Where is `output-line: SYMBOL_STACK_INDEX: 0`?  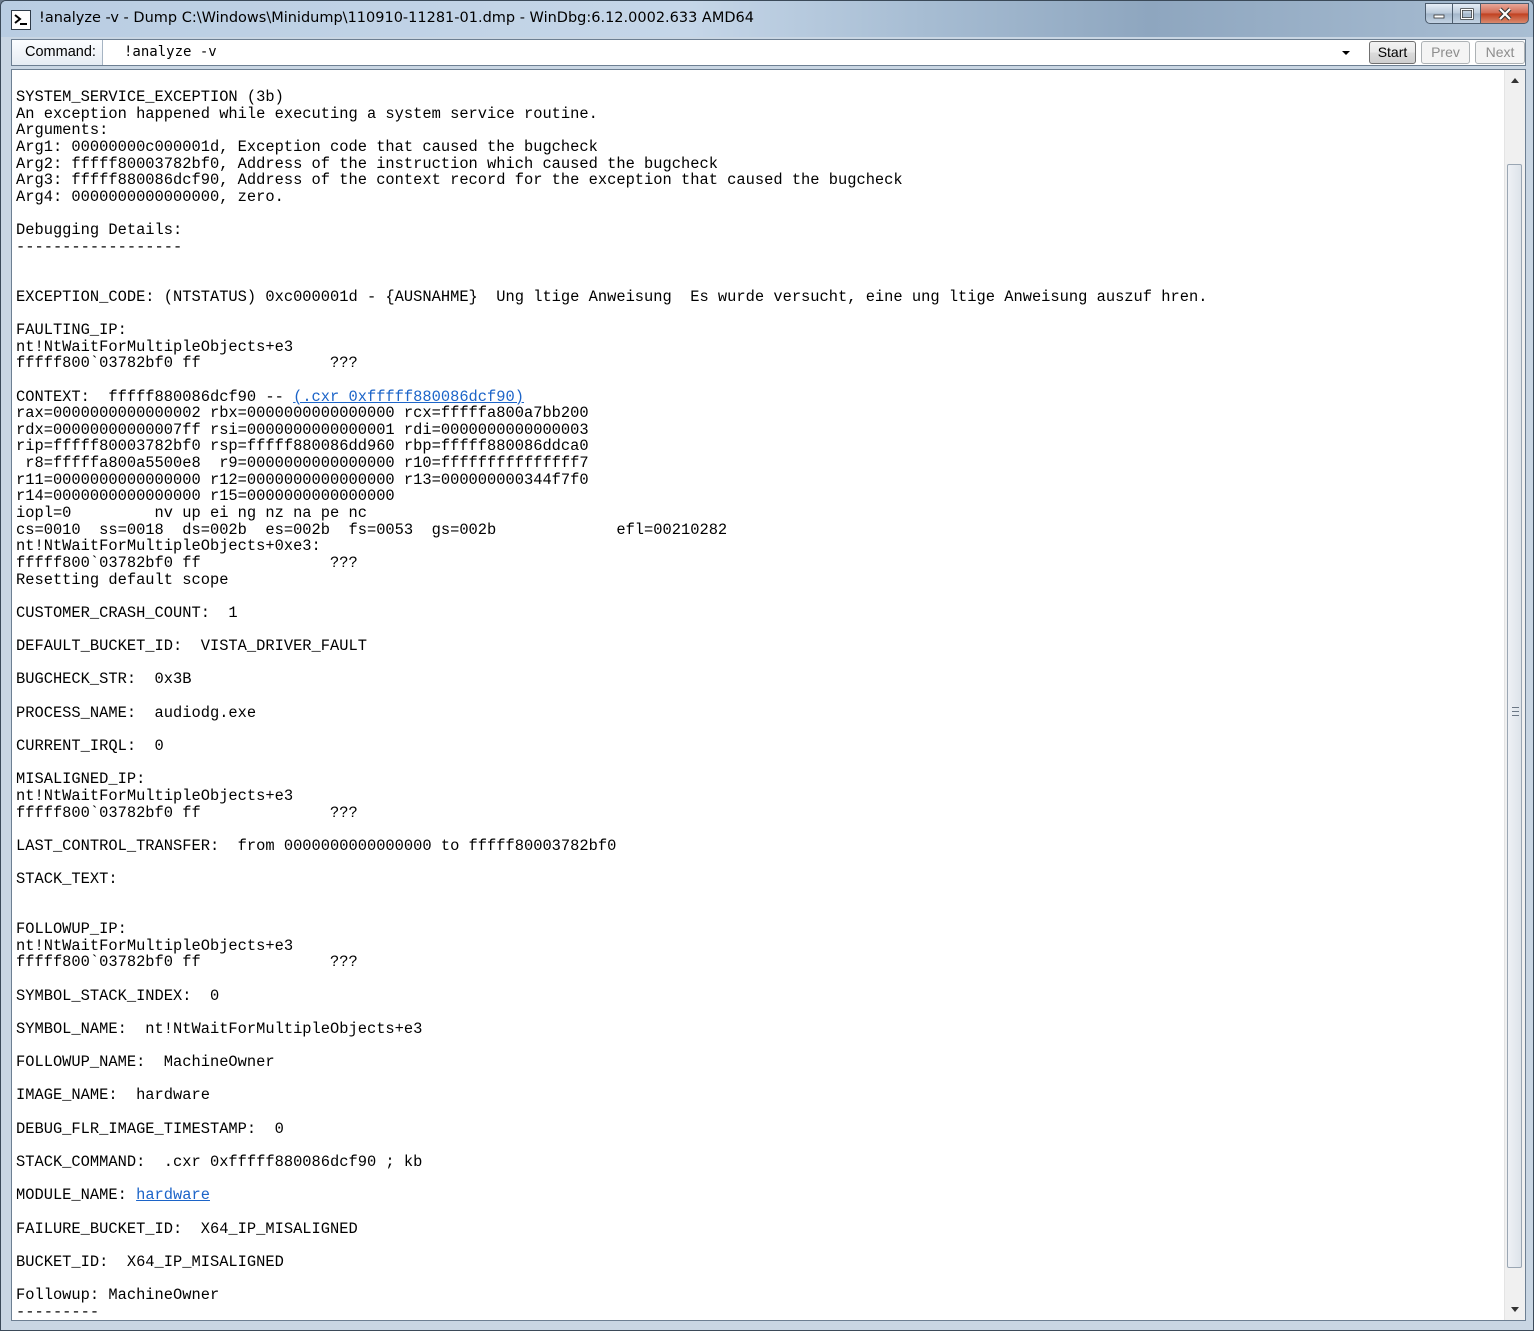 output-line: SYMBOL_STACK_INDEX: 0 is located at coordinates (756, 996).